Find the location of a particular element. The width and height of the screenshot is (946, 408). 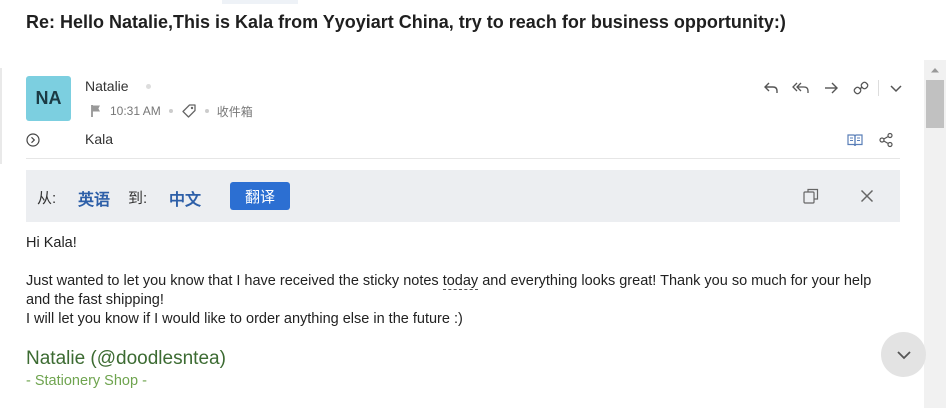

signature-shop: - Stationery Shop - is located at coordinates (86, 381).